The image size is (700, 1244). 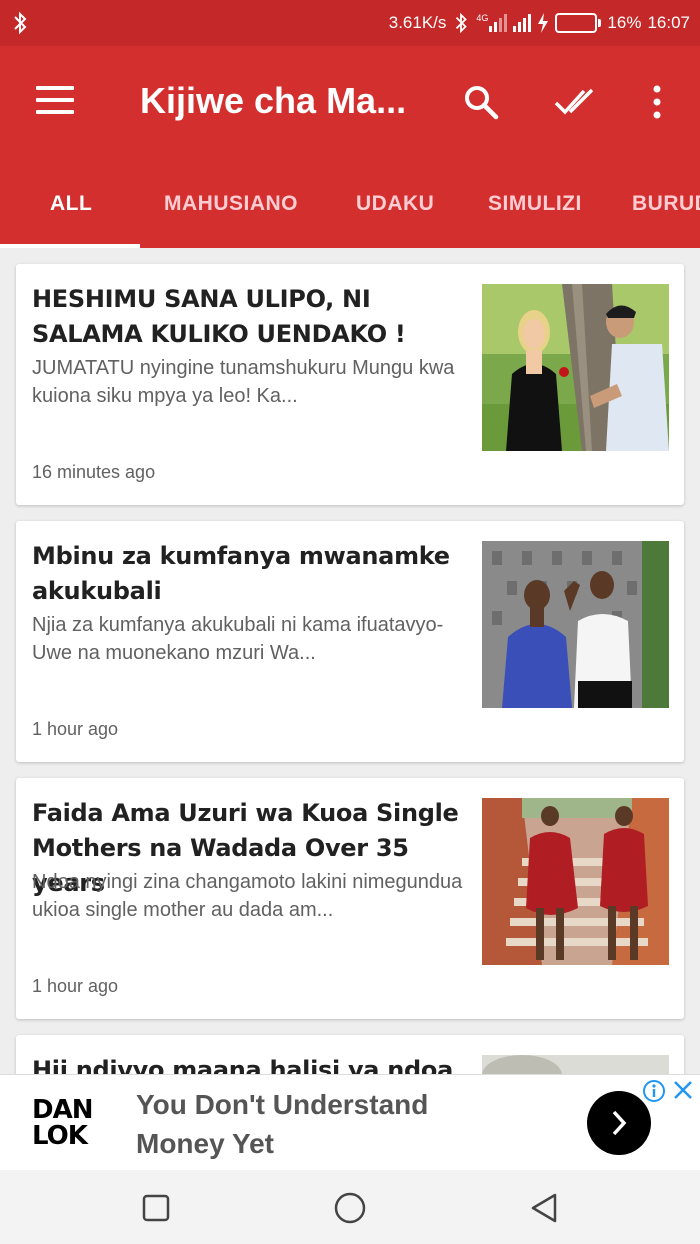 I want to click on ad-text: You Don't Understand Money Yet, so click(x=282, y=1124).